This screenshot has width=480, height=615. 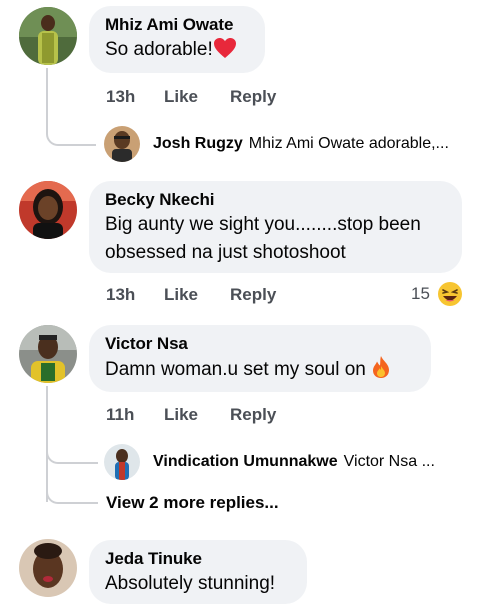 What do you see at coordinates (198, 572) in the screenshot?
I see `comment-bubble: Jeda Tinuke Absolutely stunning!` at bounding box center [198, 572].